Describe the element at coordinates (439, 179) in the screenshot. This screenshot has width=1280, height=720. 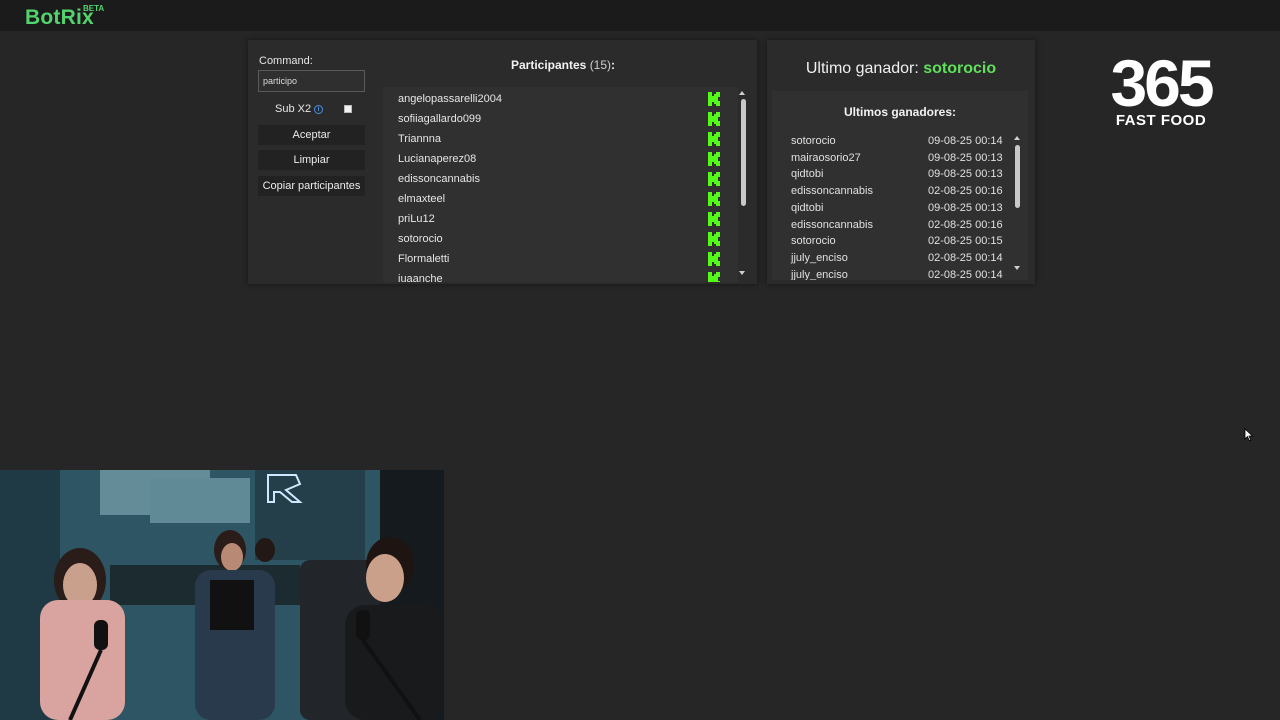
I see `participant-name: edissoncannabis` at that location.